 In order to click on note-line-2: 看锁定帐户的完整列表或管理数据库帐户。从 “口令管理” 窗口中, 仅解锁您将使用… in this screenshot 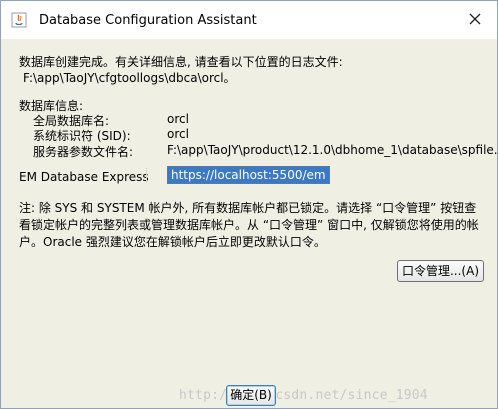, I will do `click(249, 225)`.